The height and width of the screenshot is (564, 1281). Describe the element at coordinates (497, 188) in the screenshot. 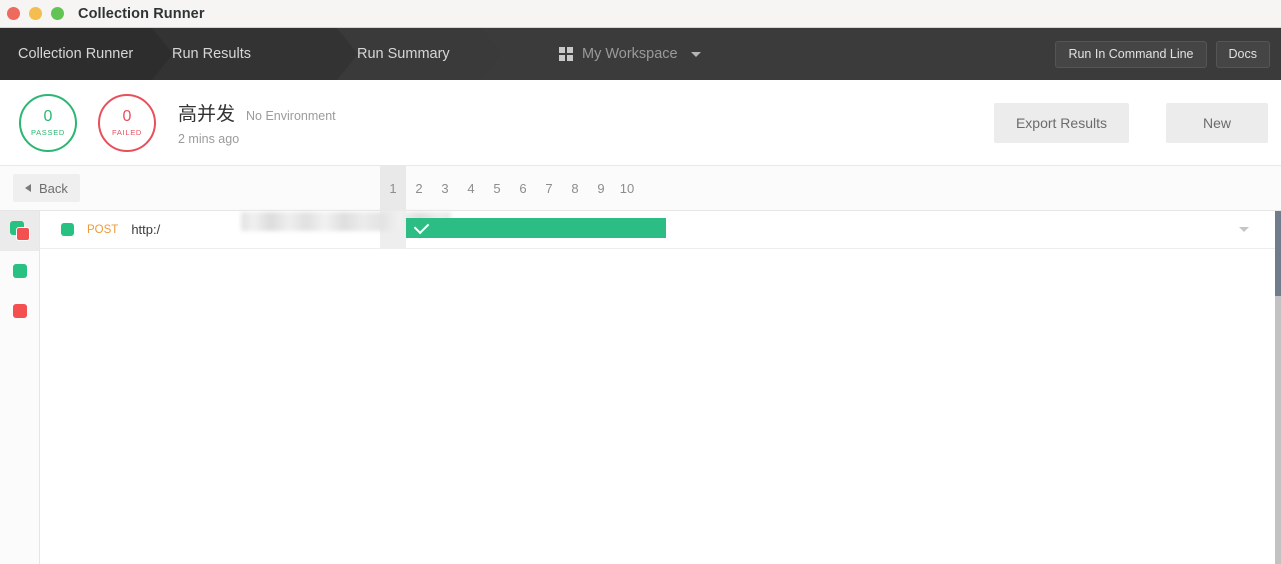

I see `page-button-5: 5` at that location.